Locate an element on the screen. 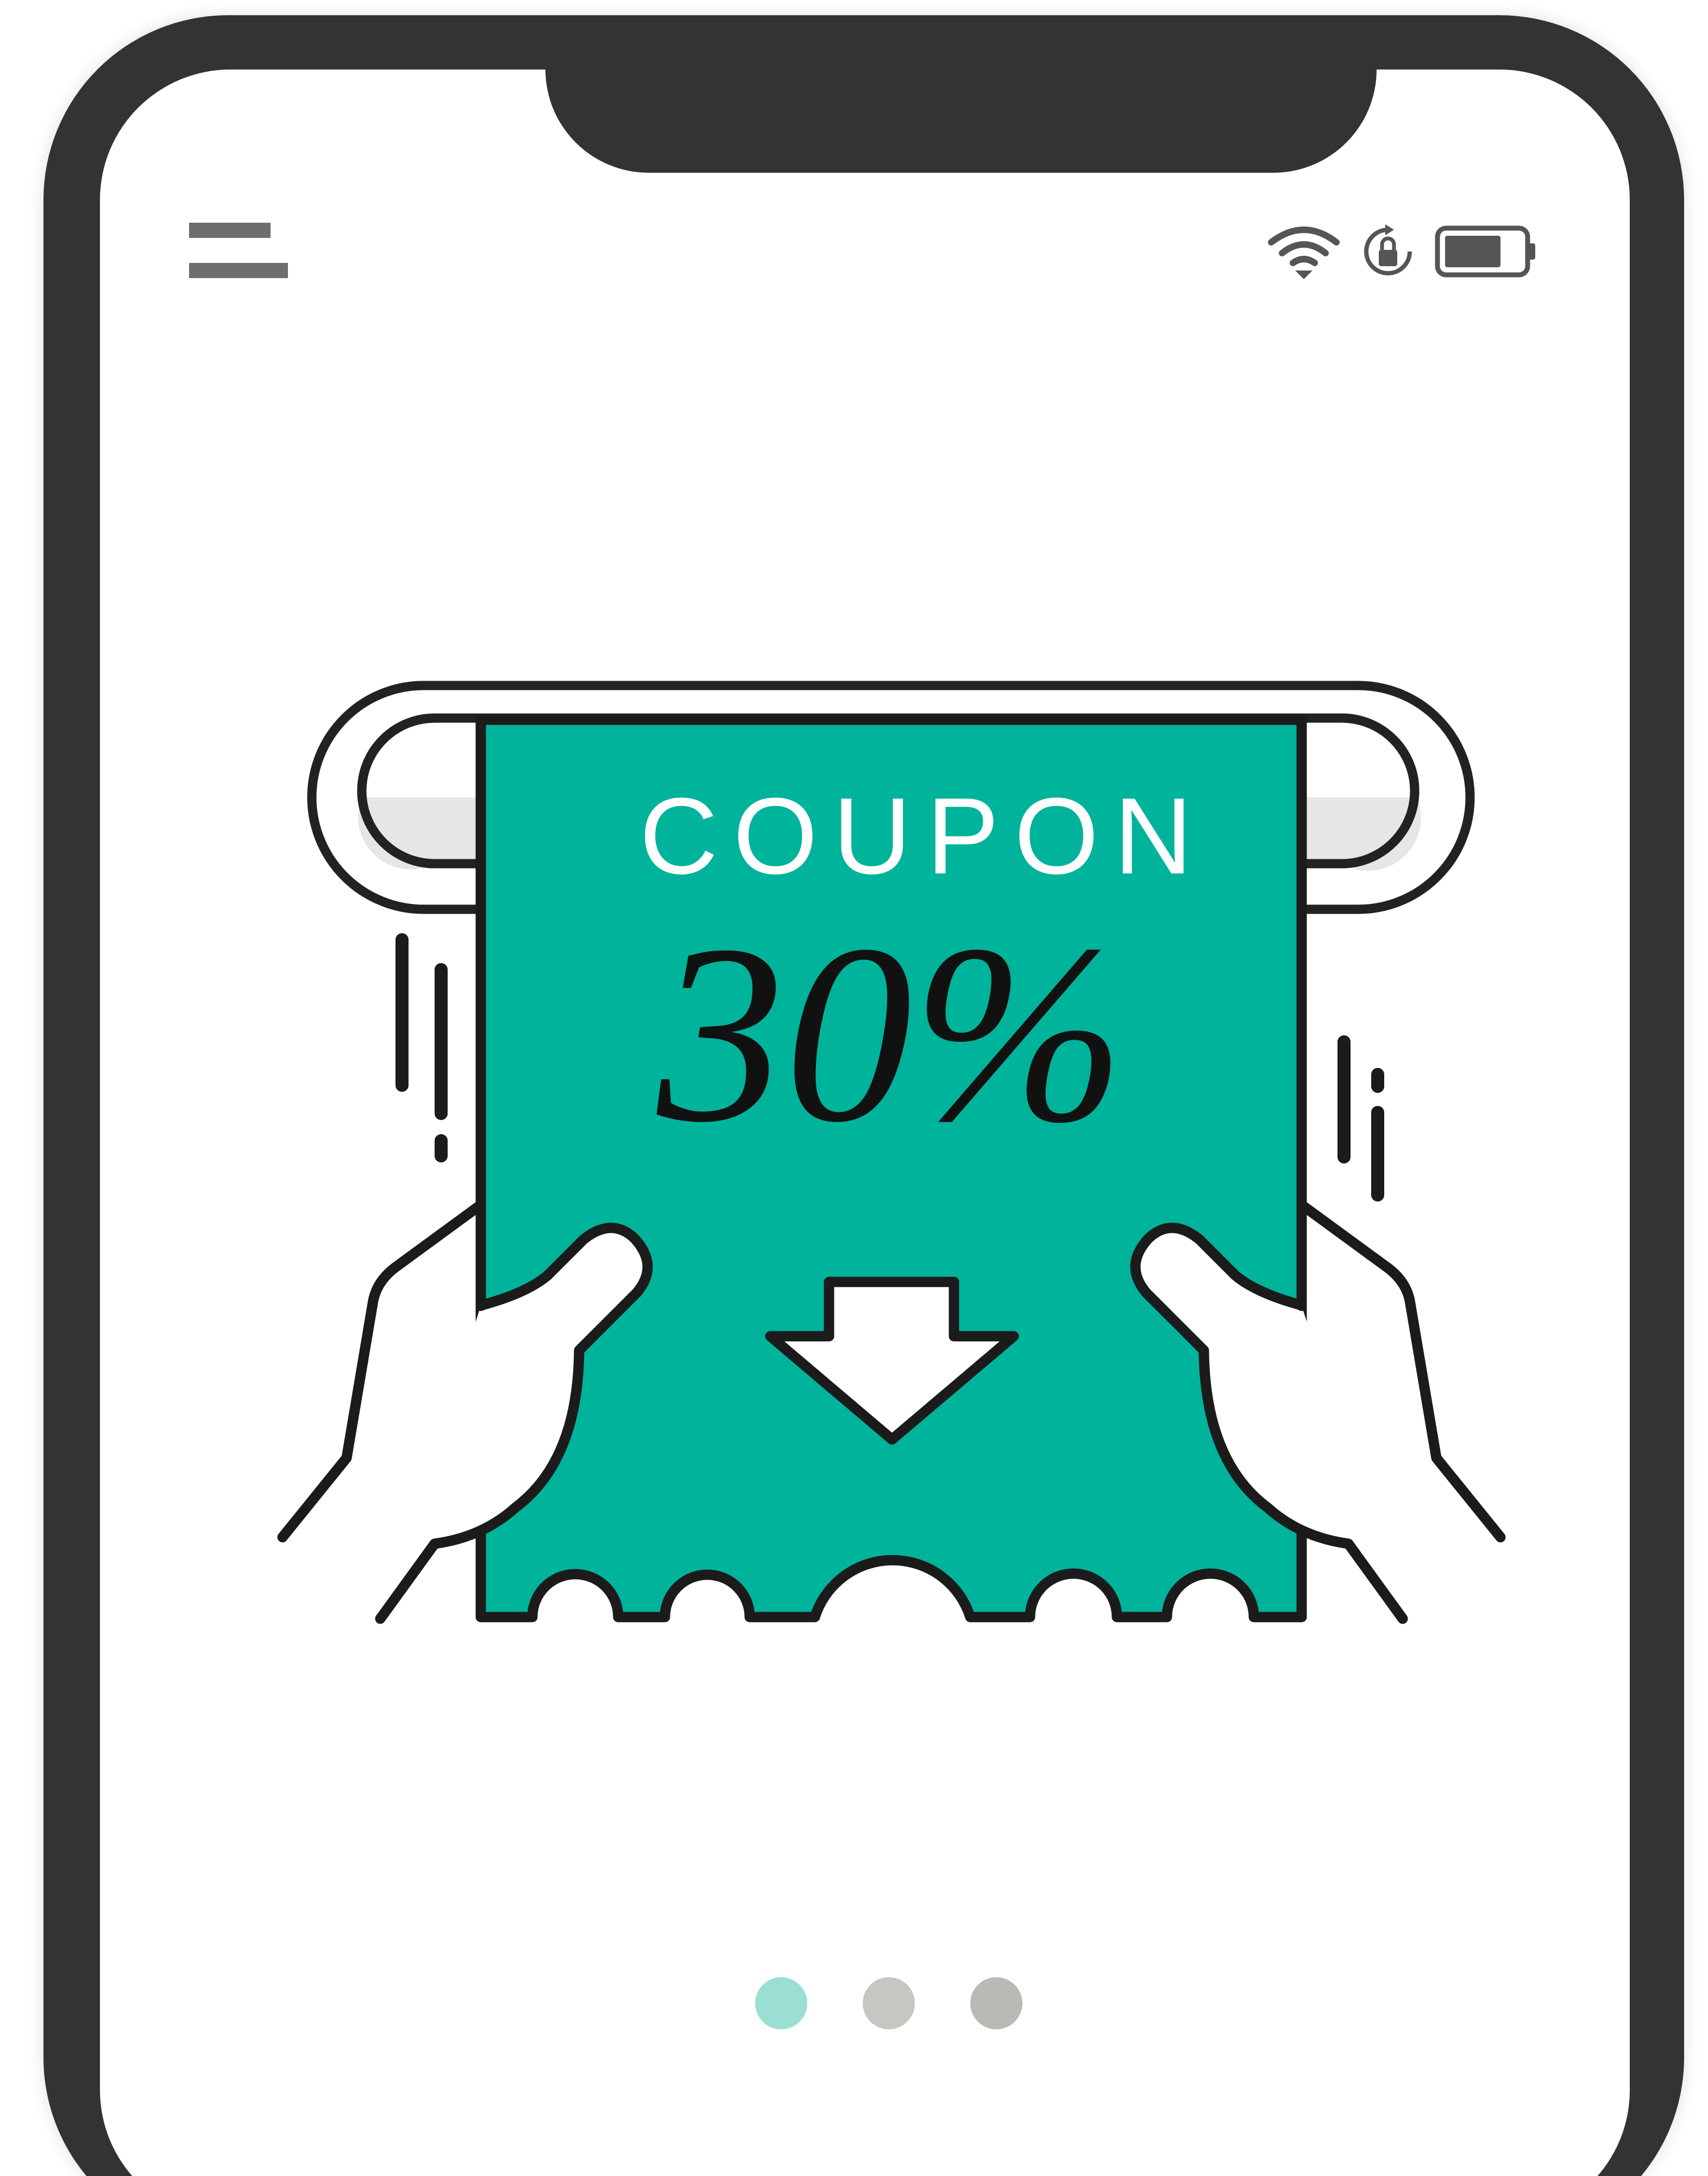 Image resolution: width=1708 pixels, height=2176 pixels. wifi-icon is located at coordinates (1304, 253).